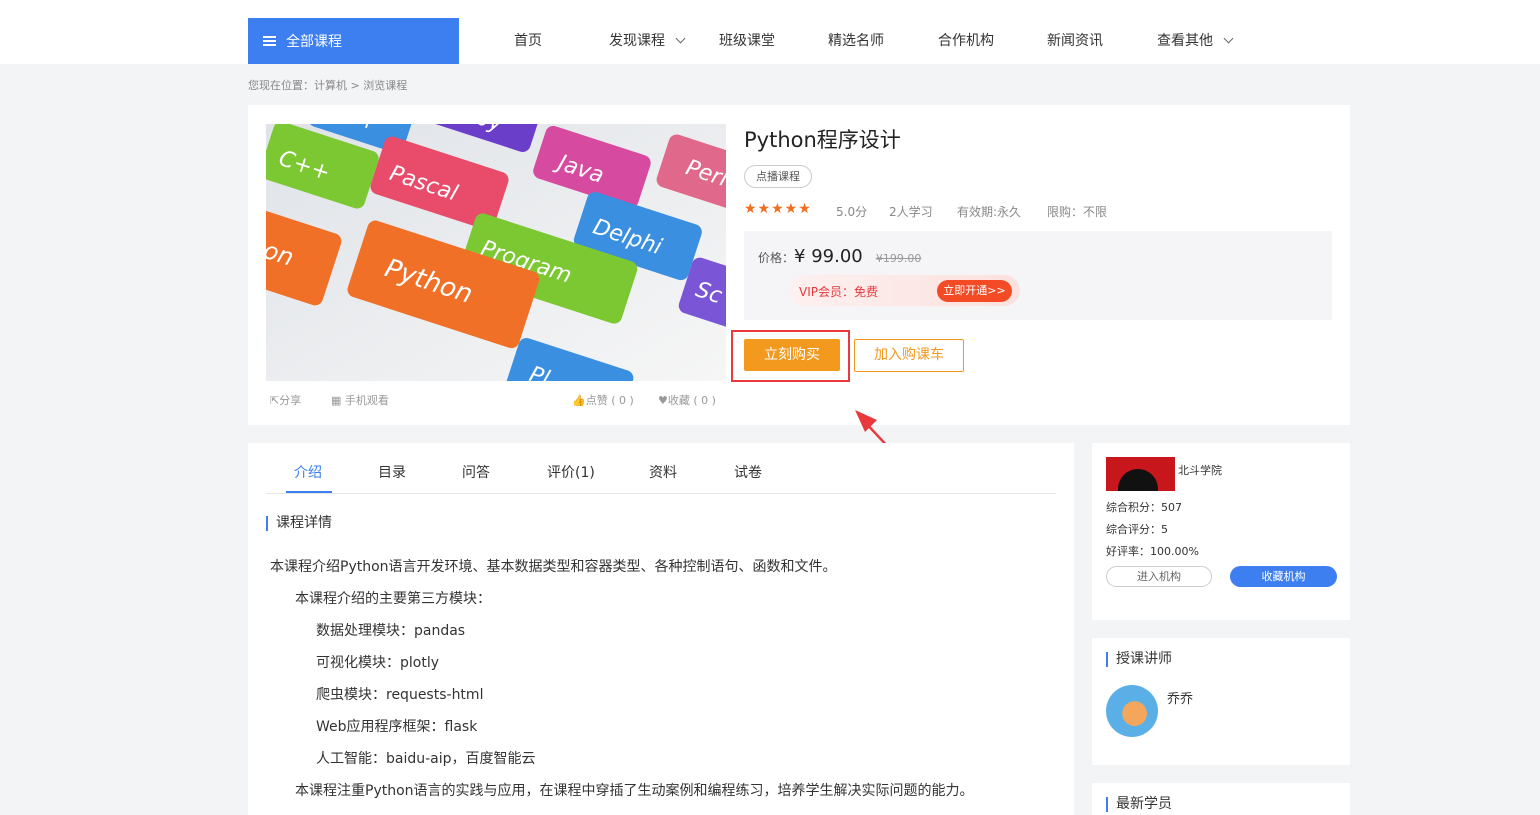 The image size is (1540, 815). What do you see at coordinates (909, 355) in the screenshot?
I see `add-to-cart-button: 加入购课车` at bounding box center [909, 355].